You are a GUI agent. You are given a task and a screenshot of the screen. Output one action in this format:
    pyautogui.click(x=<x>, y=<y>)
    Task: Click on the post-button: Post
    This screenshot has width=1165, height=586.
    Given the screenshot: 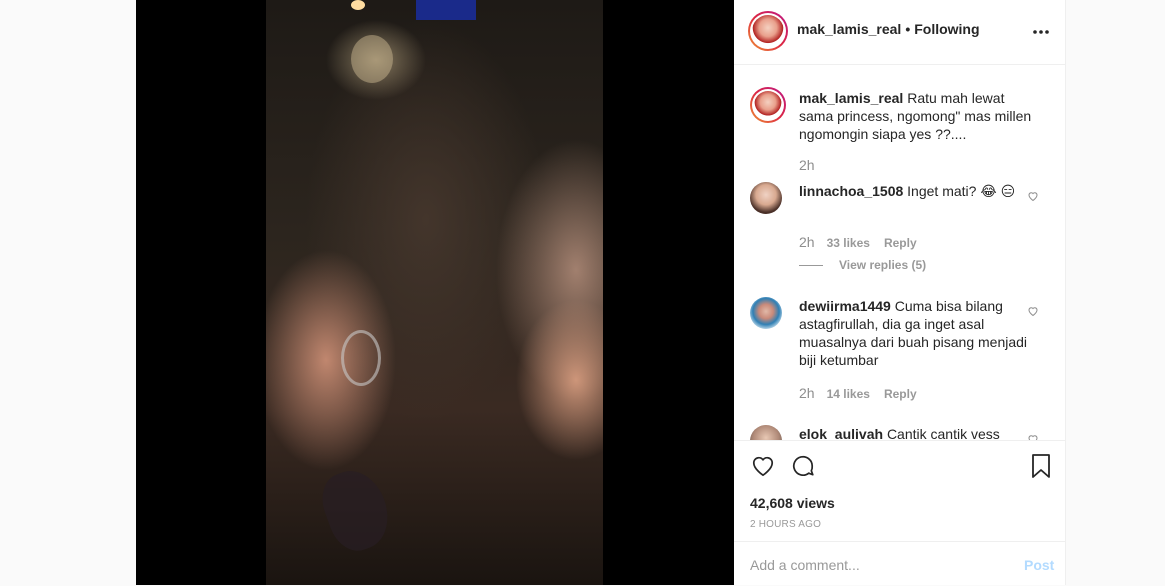 What is the action you would take?
    pyautogui.click(x=1039, y=565)
    